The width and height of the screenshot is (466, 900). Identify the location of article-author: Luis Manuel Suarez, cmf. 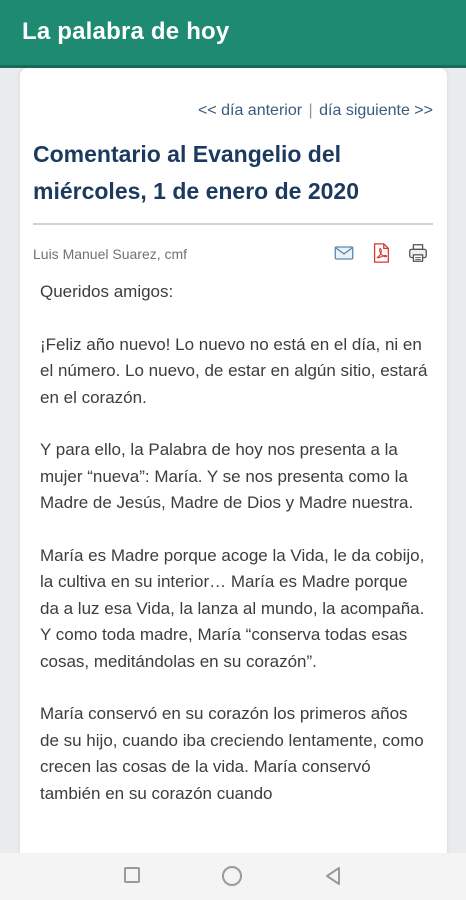
(110, 254).